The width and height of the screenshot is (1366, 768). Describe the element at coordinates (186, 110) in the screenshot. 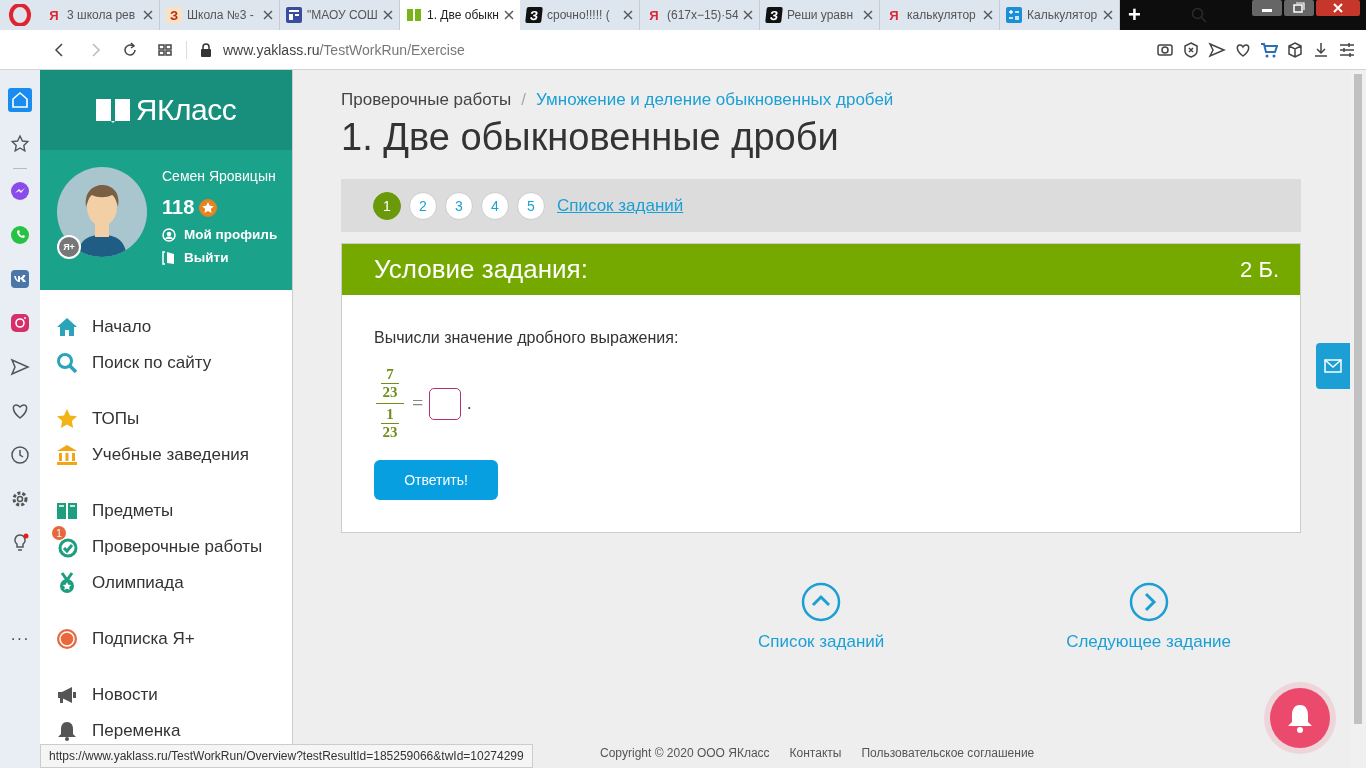

I see `site-logo: ЯКласс` at that location.